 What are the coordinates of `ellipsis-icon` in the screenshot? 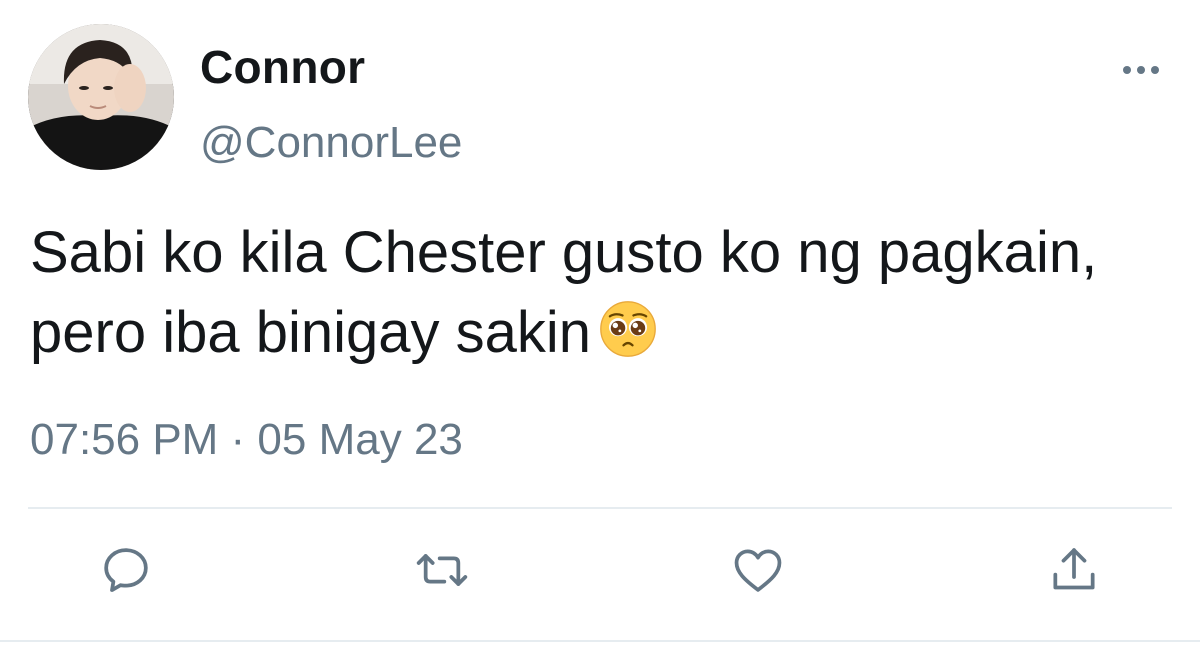 It's located at (1141, 70).